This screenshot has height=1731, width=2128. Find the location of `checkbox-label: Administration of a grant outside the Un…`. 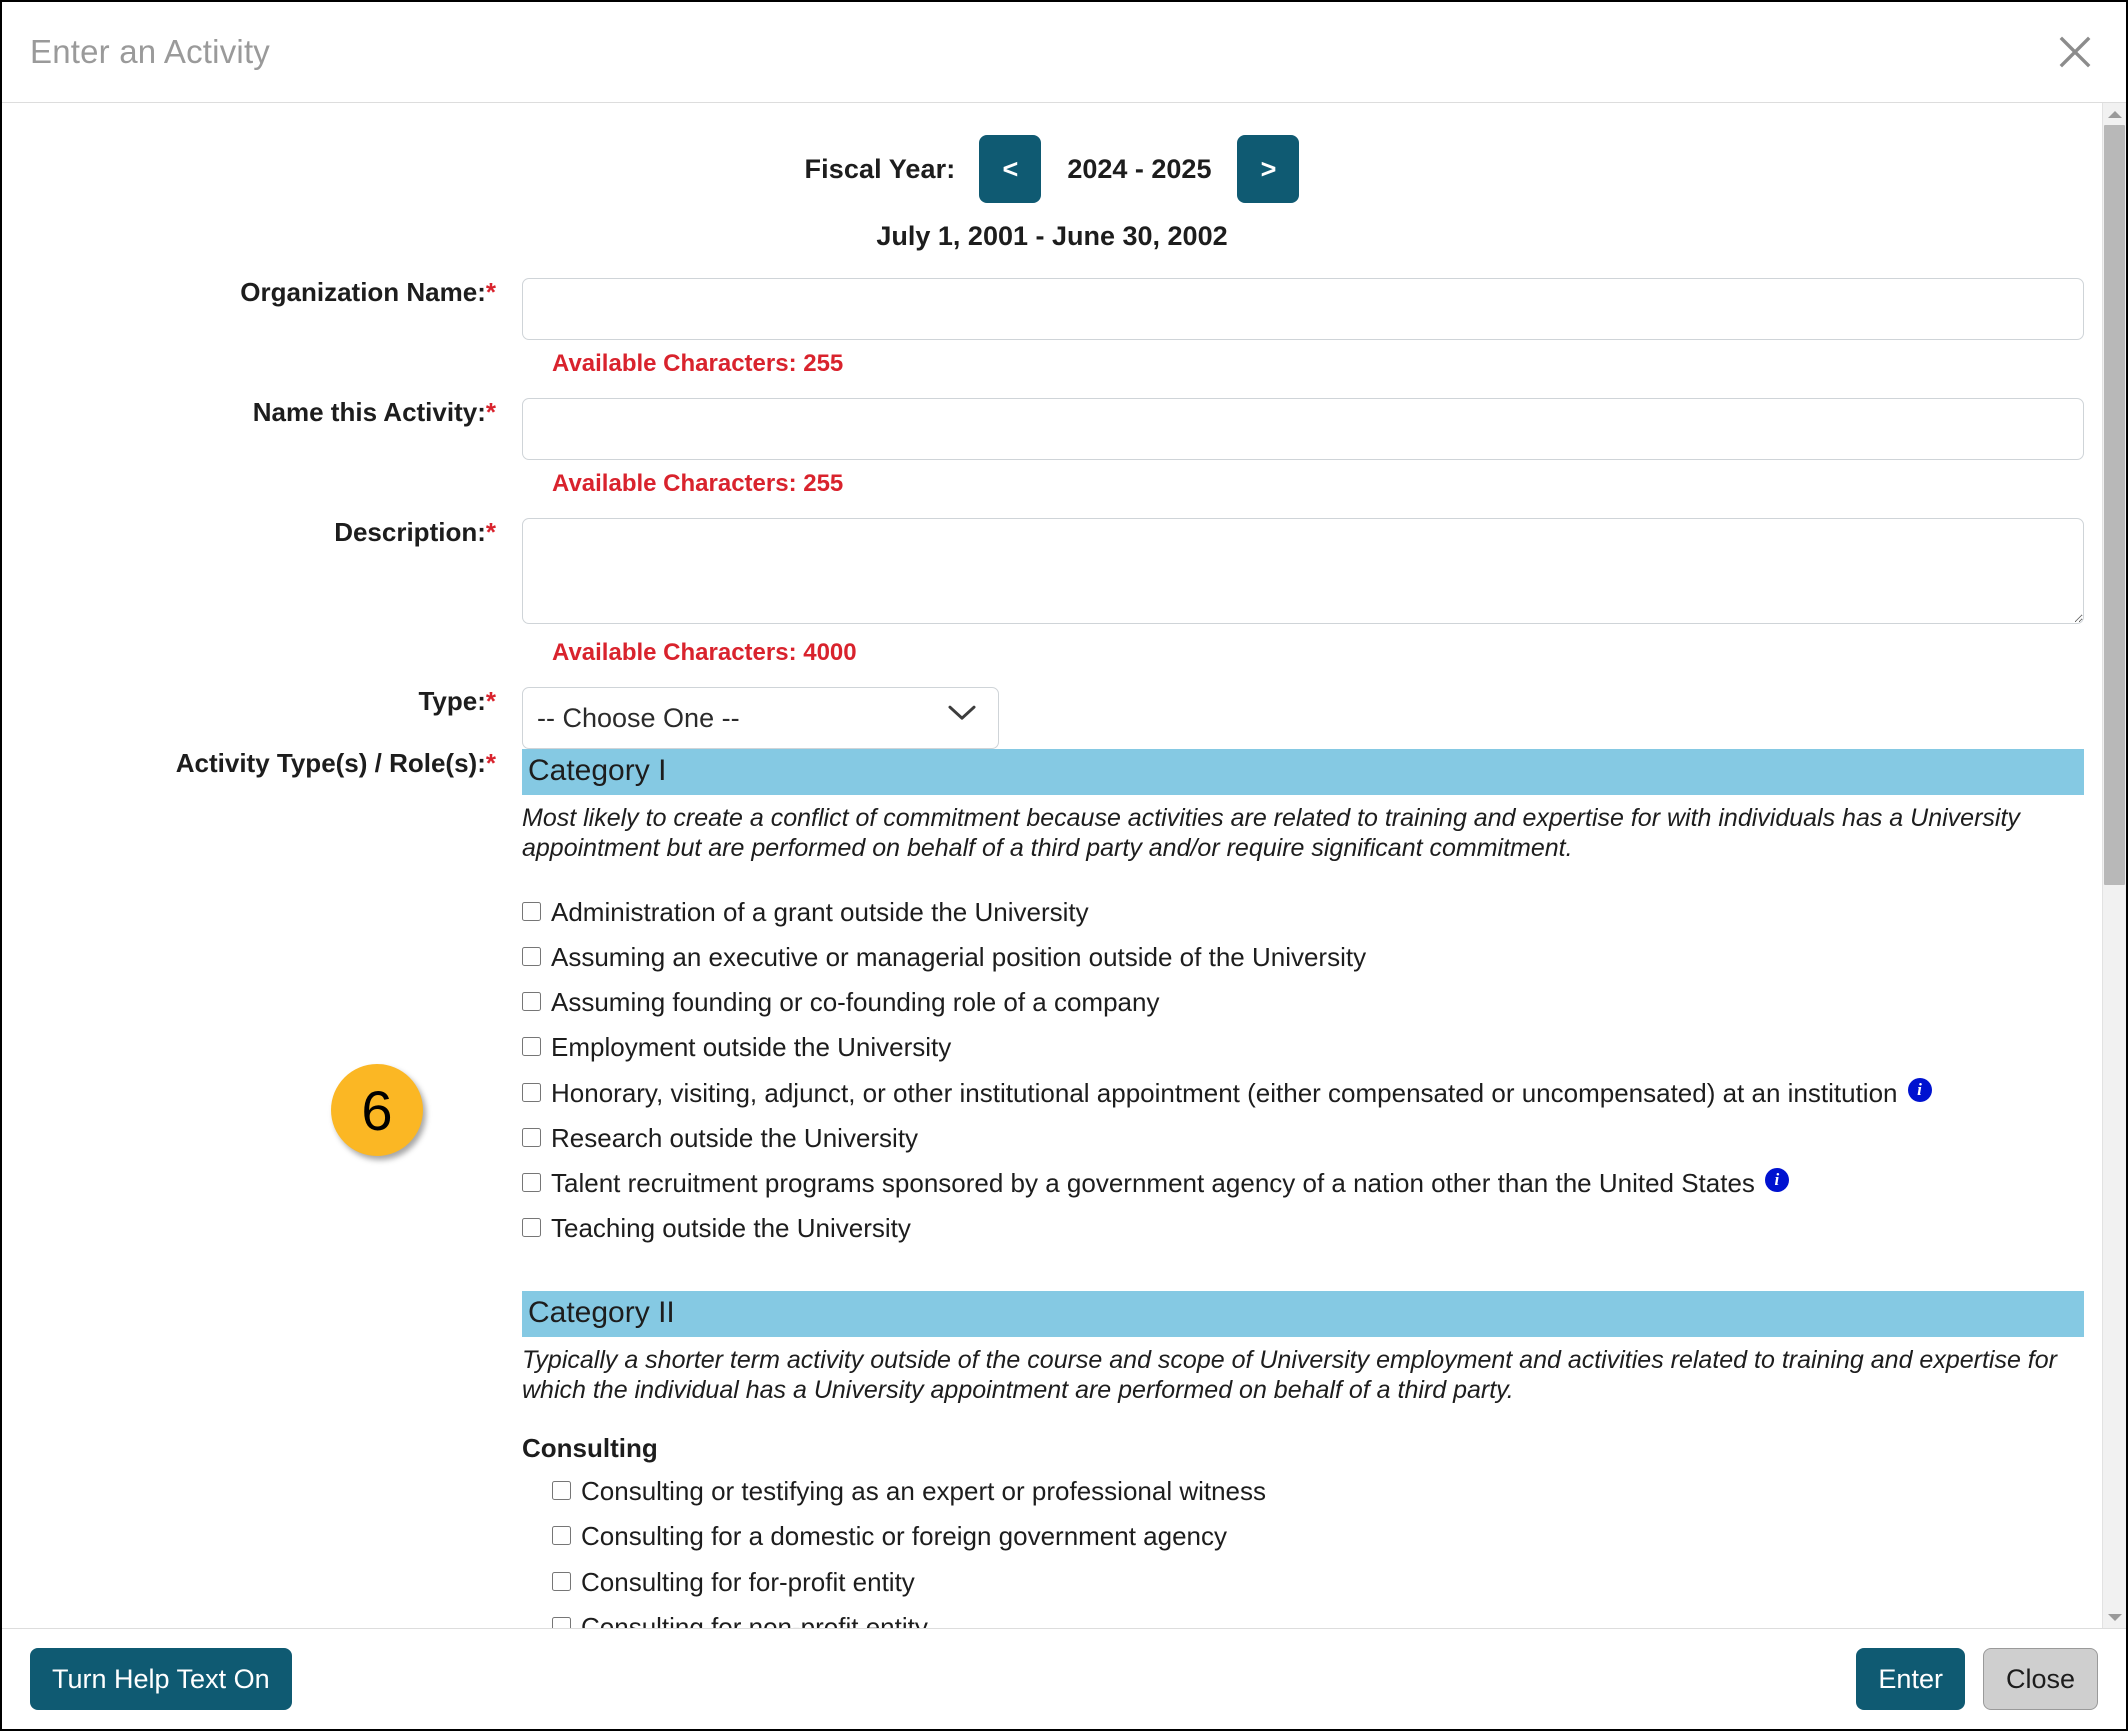

checkbox-label: Administration of a grant outside the Un… is located at coordinates (820, 912).